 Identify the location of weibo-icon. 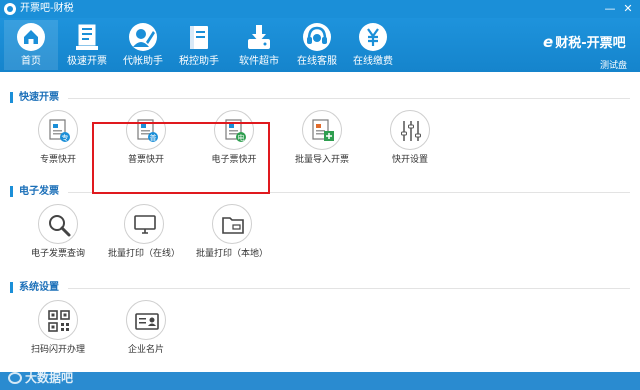
(15, 378).